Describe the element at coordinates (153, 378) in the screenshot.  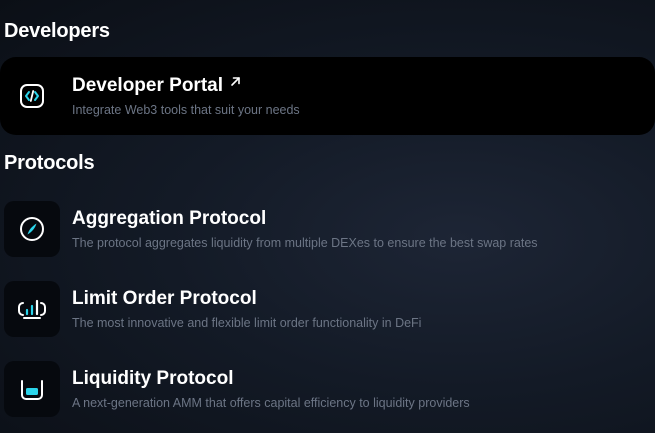
I see `liquidity-protocol-title: Liquidity Protocol` at that location.